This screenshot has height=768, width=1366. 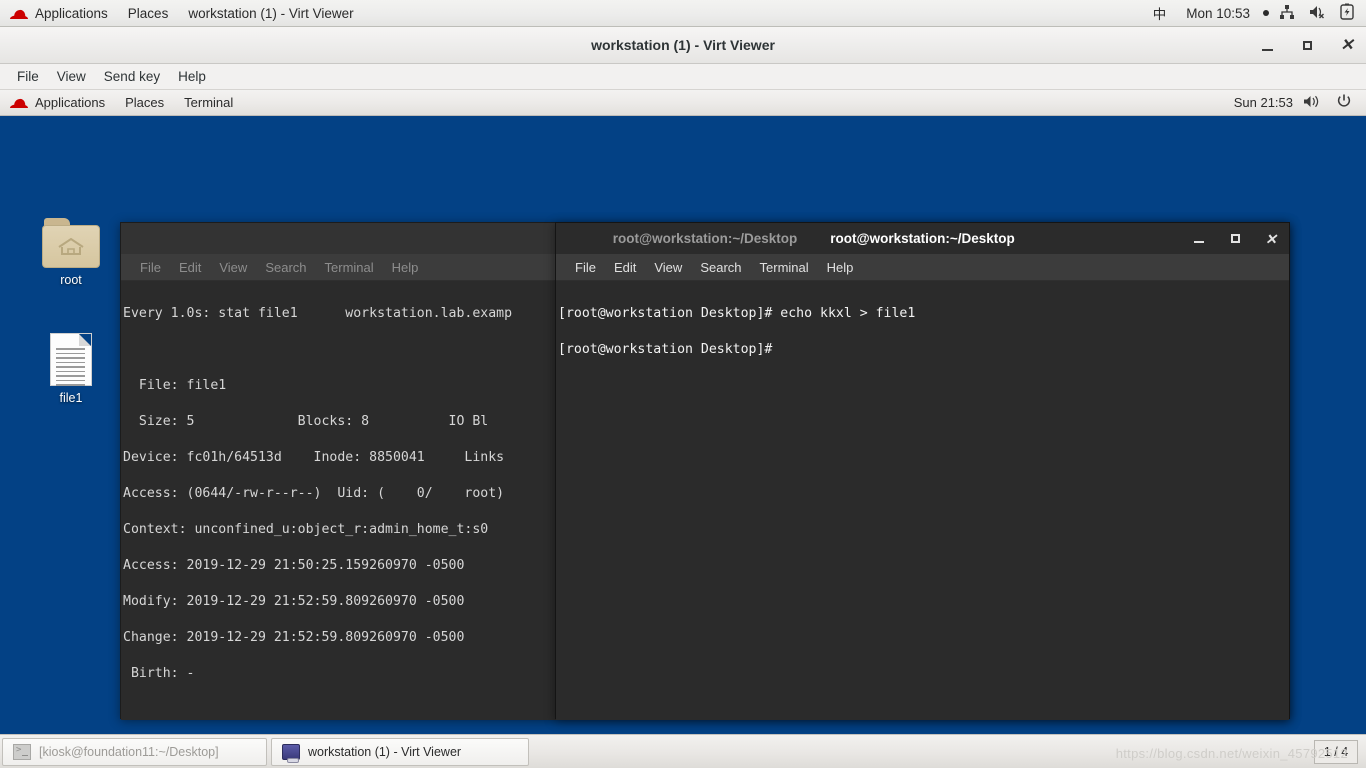 I want to click on host-active-window-label: workstation (1) - Virt Viewer, so click(x=270, y=13).